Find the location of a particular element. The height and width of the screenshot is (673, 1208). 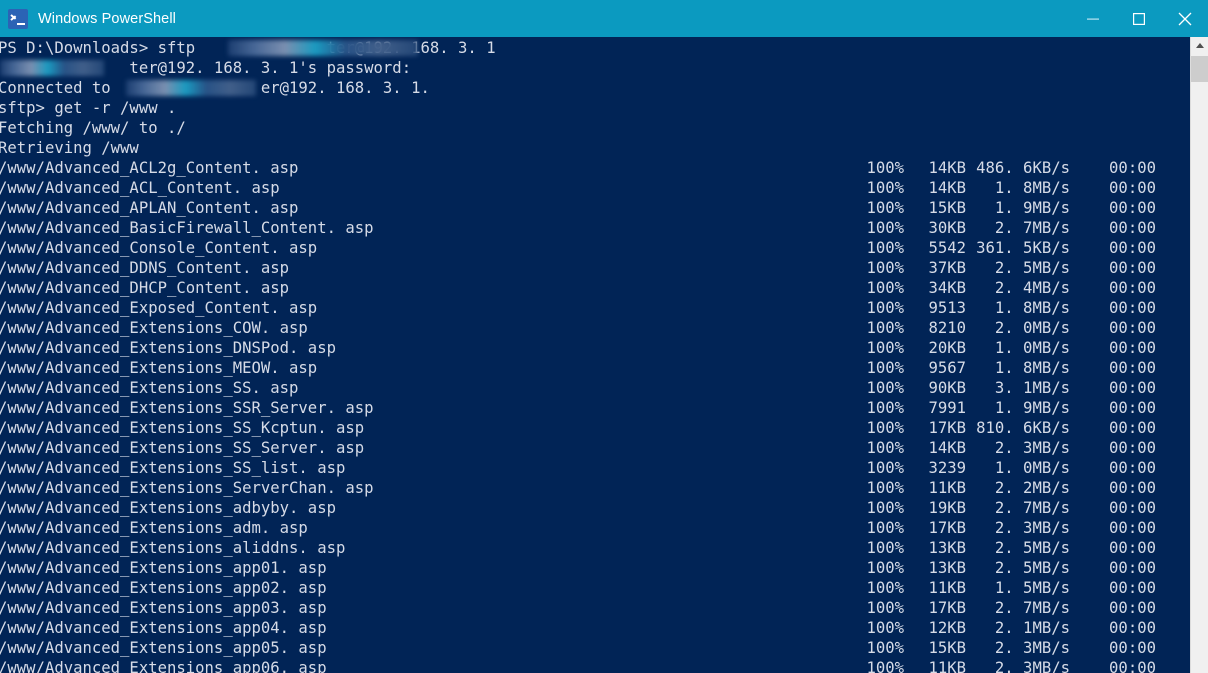

transfer-size: 7991 is located at coordinates (947, 408).